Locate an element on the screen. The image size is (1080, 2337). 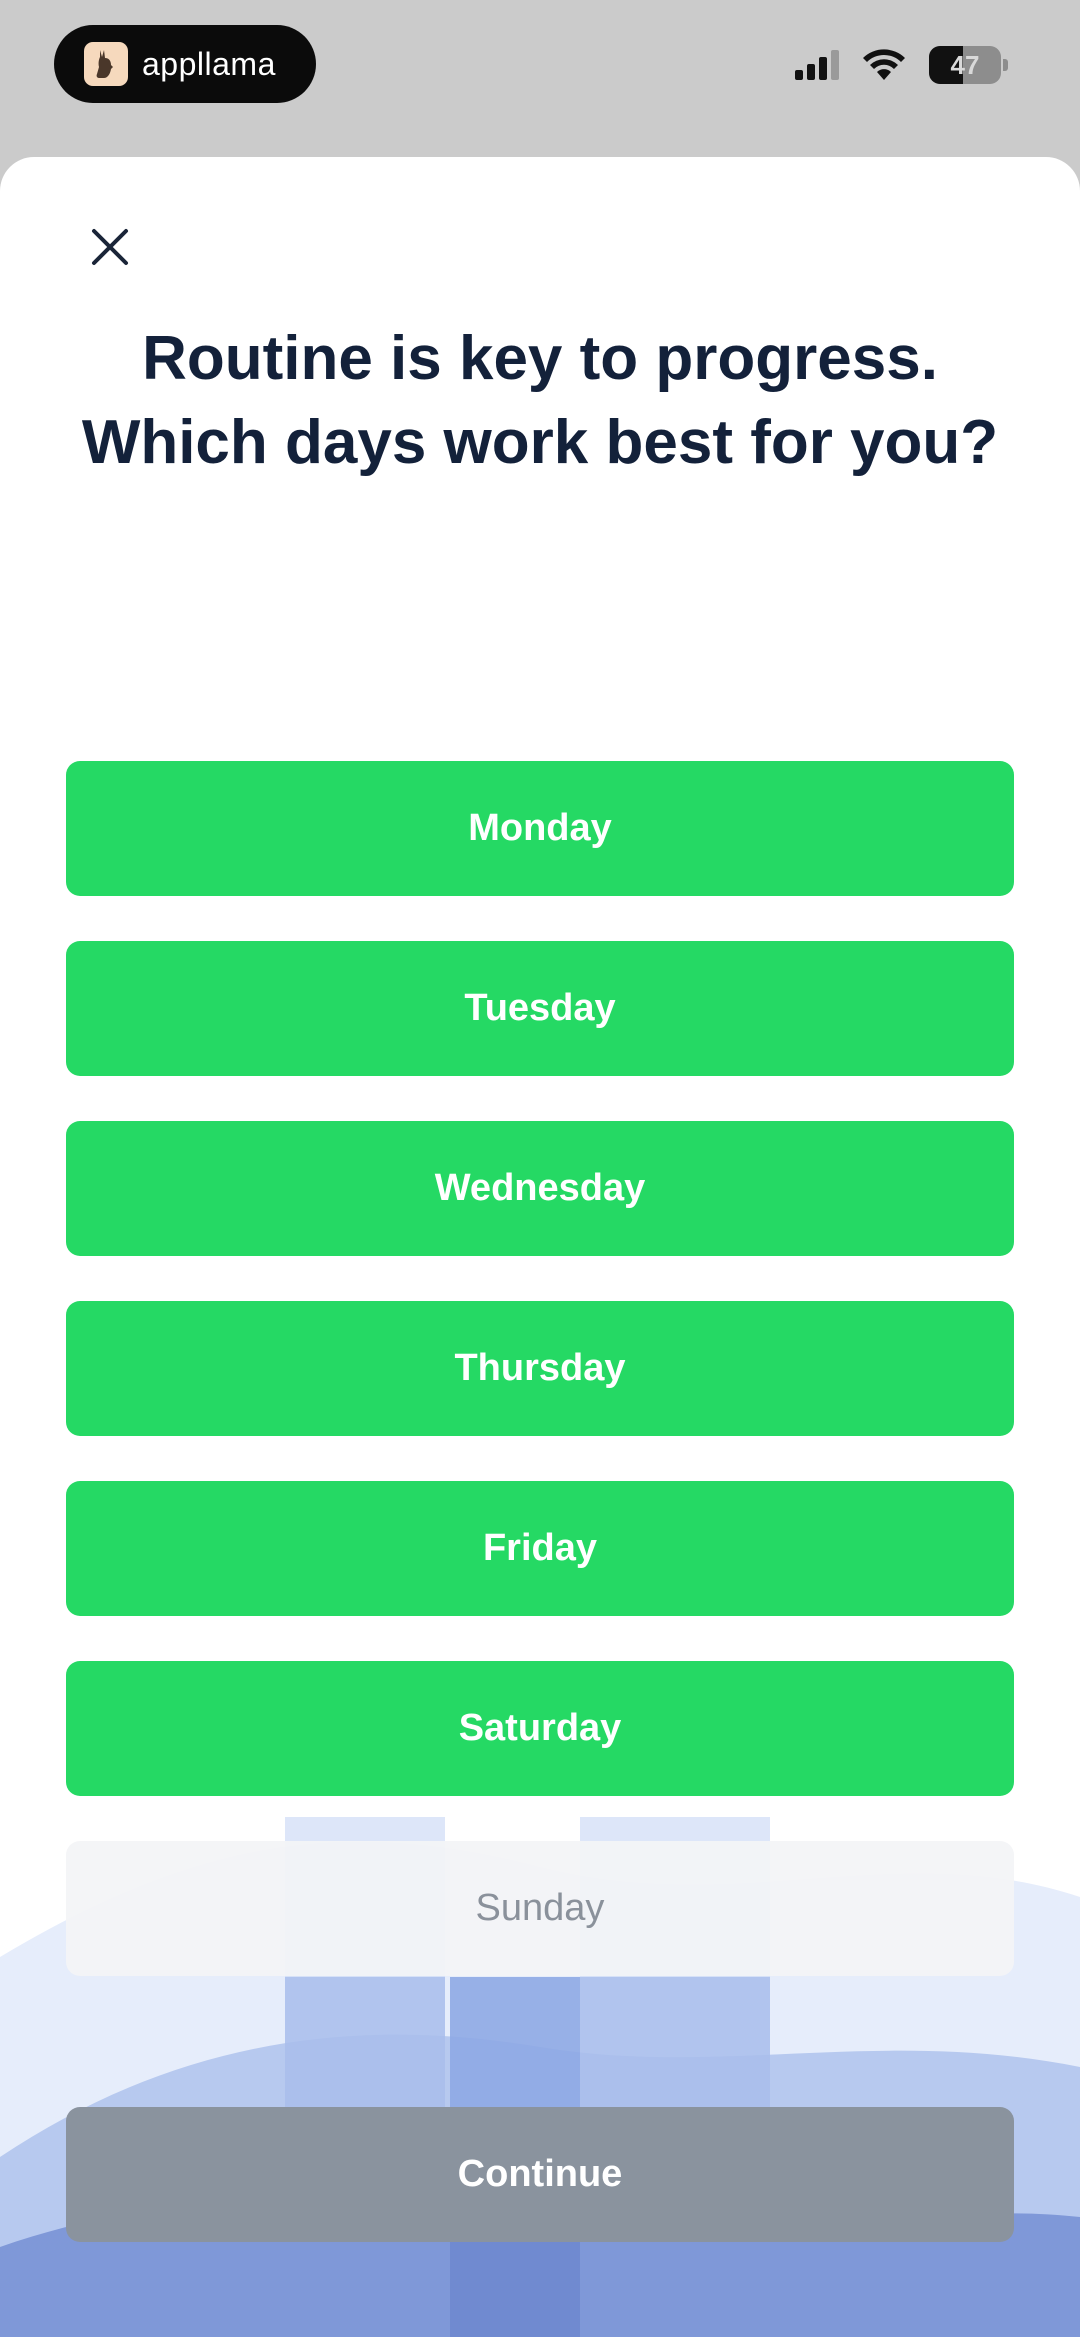
llama-logo-icon is located at coordinates (106, 64).